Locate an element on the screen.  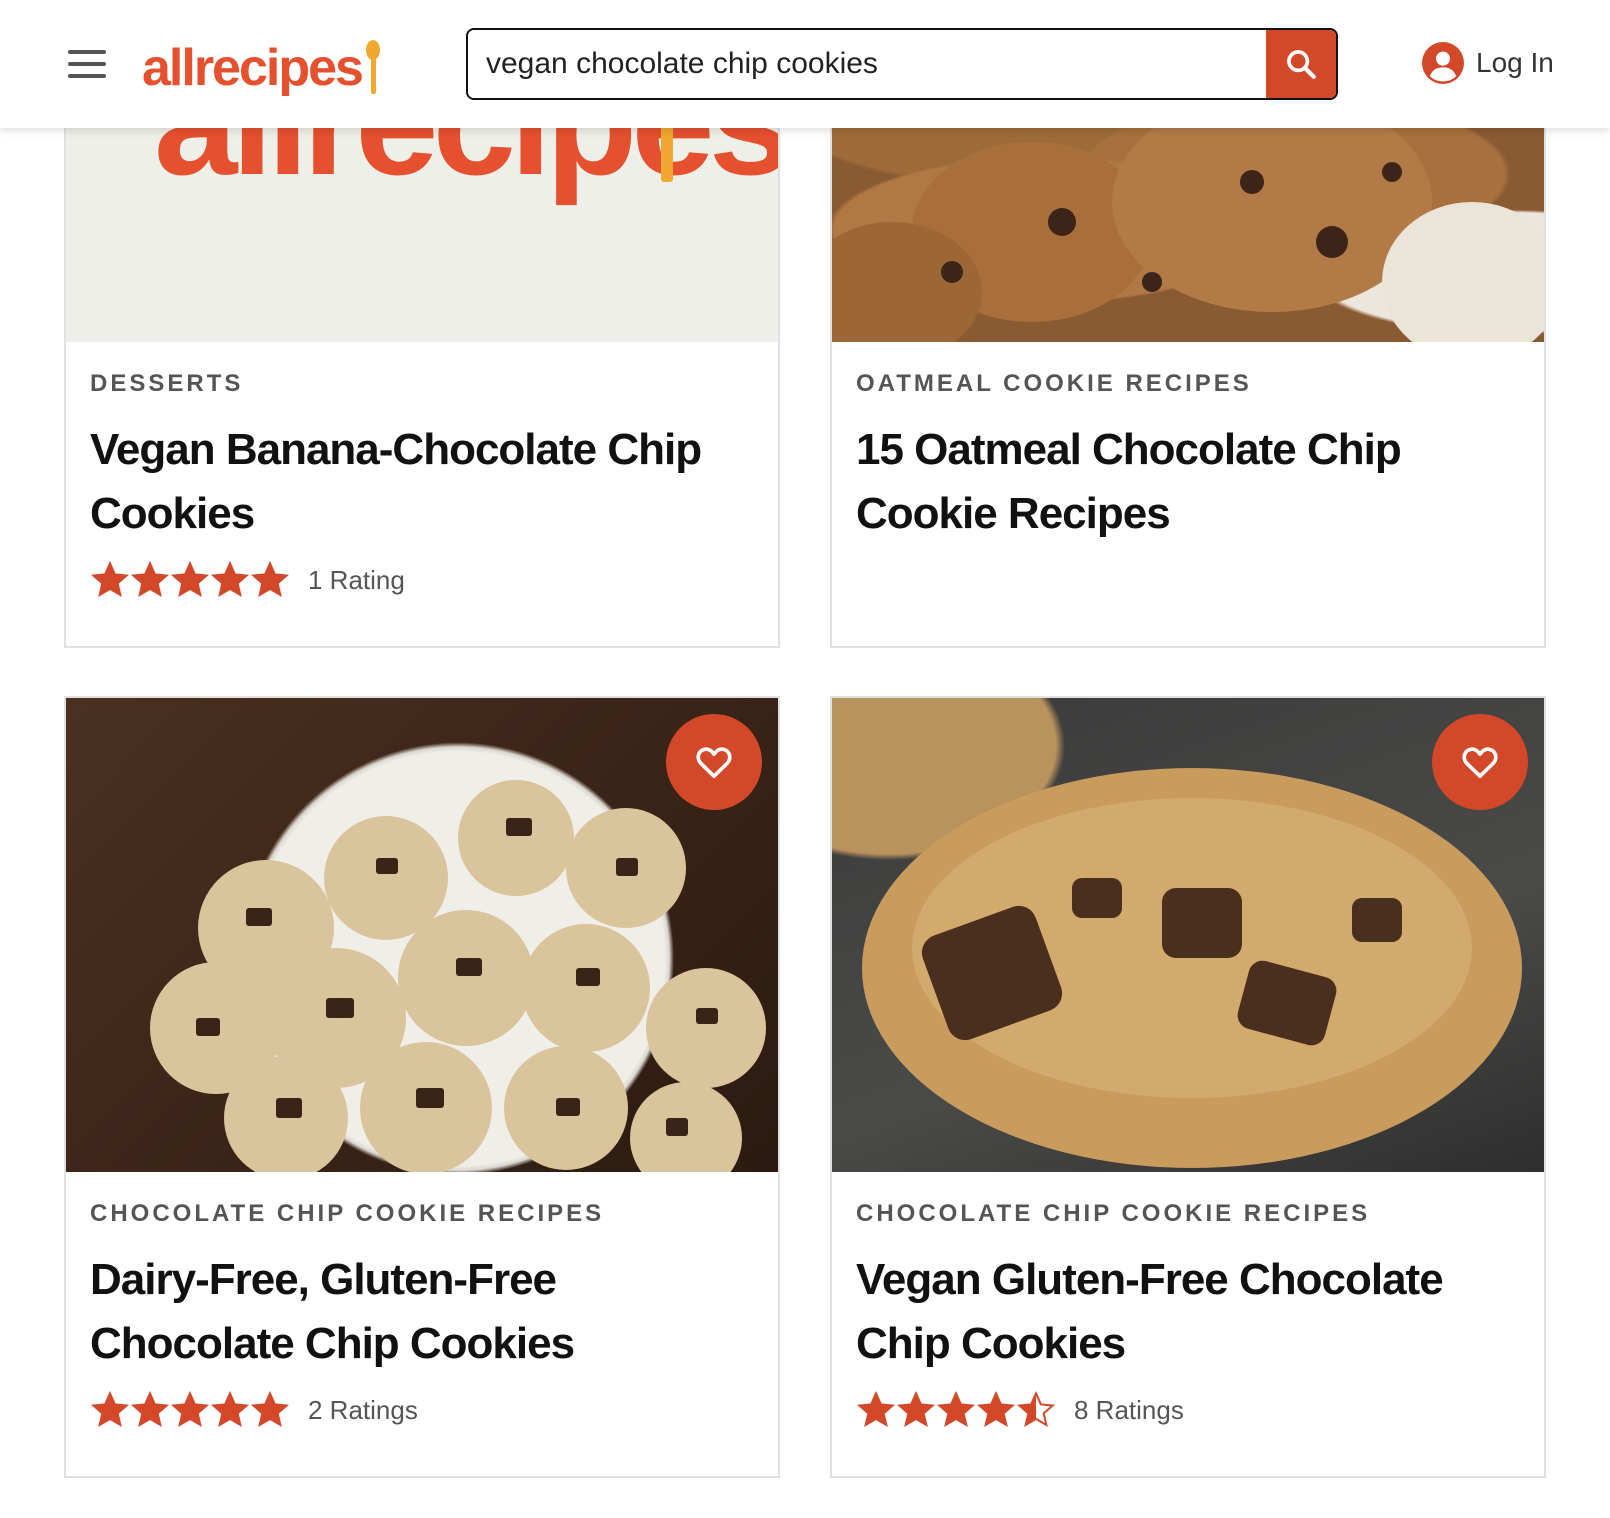
card-rating: 8 Ratings is located at coordinates (1188, 1410).